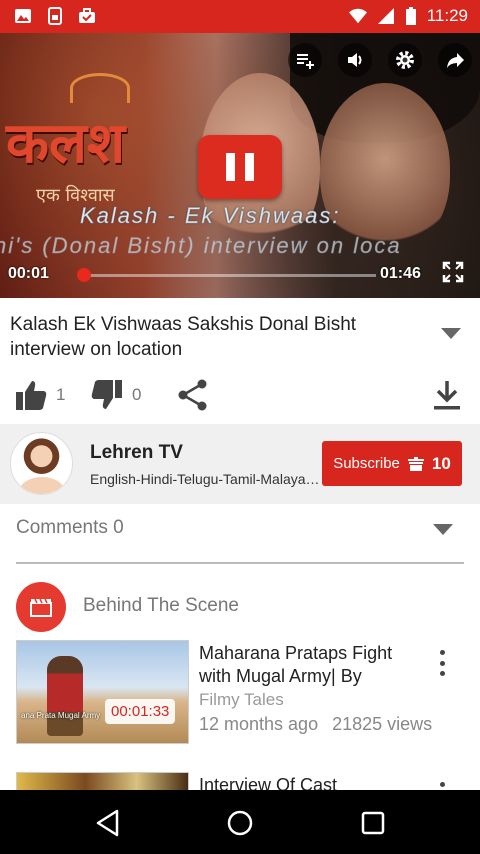 This screenshot has height=854, width=480. Describe the element at coordinates (385, 16) in the screenshot. I see `signal-icon` at that location.